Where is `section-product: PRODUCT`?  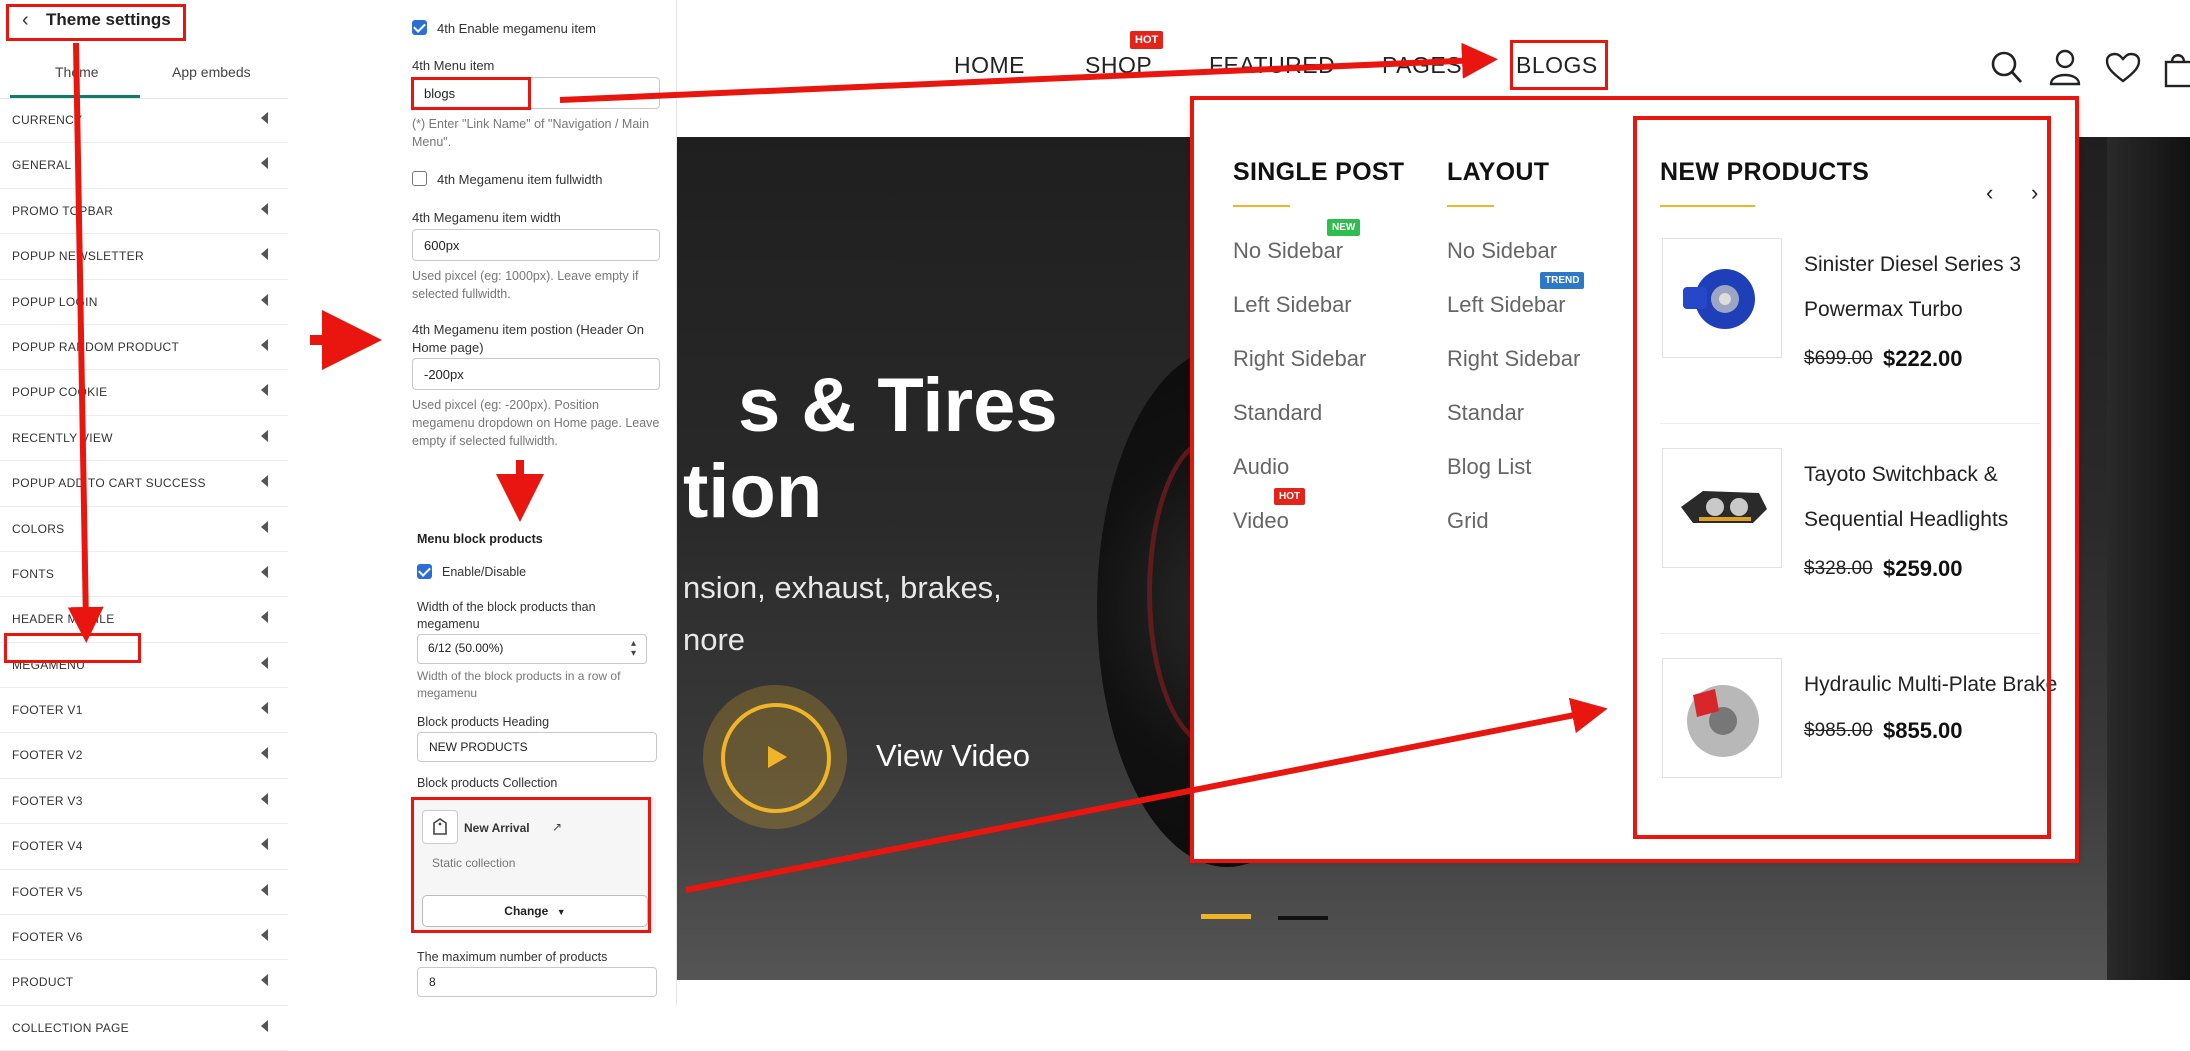 section-product: PRODUCT is located at coordinates (144, 983).